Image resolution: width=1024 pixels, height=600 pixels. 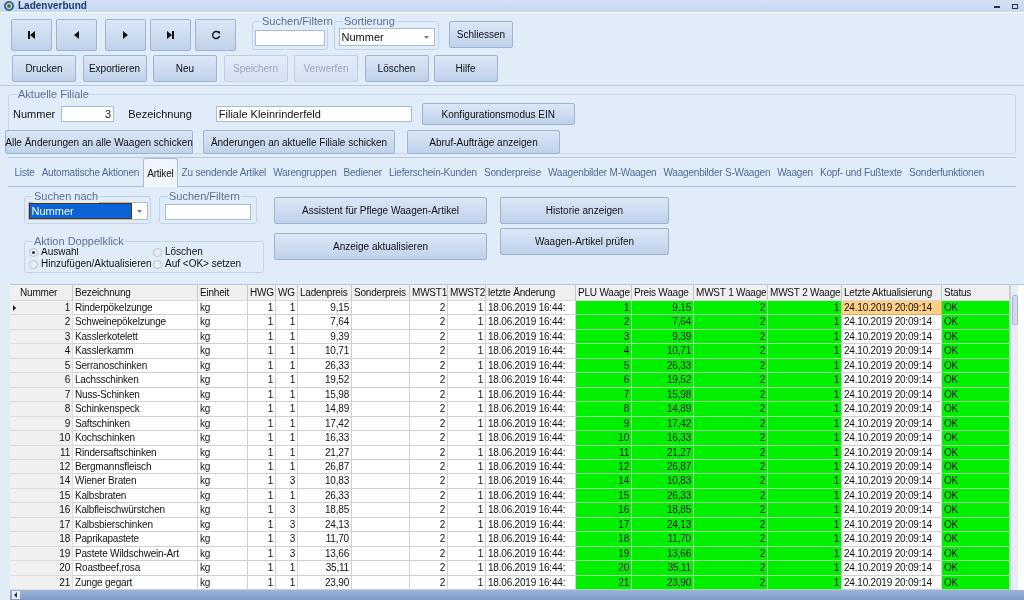 I want to click on column-header: Ladenpreis, so click(x=325, y=292).